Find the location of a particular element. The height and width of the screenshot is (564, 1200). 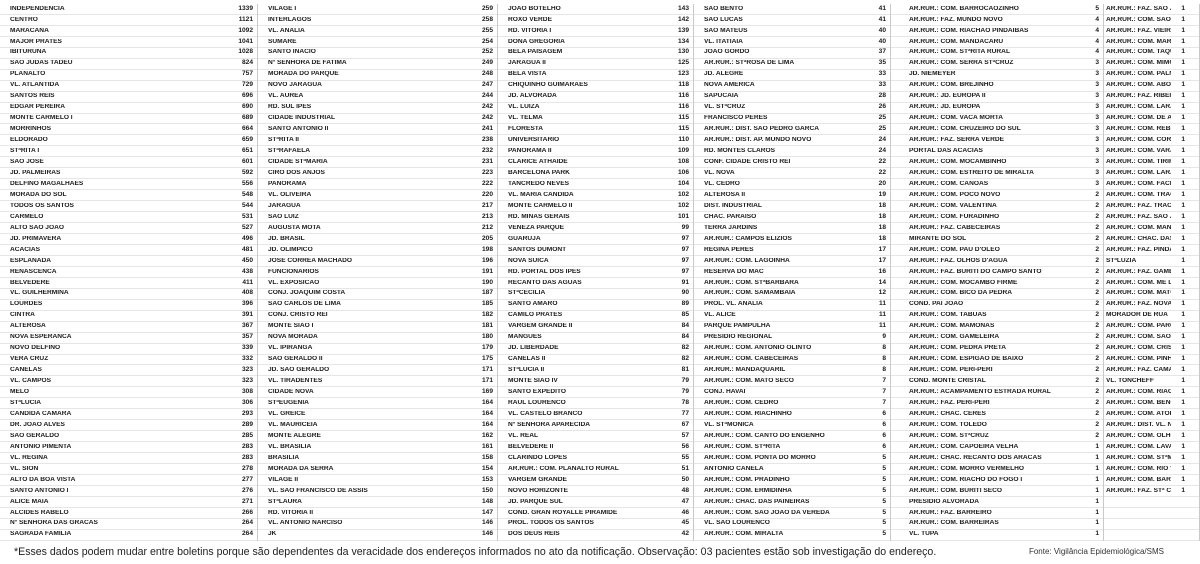

neighborhood-name: VL. CEDRO is located at coordinates (722, 183).